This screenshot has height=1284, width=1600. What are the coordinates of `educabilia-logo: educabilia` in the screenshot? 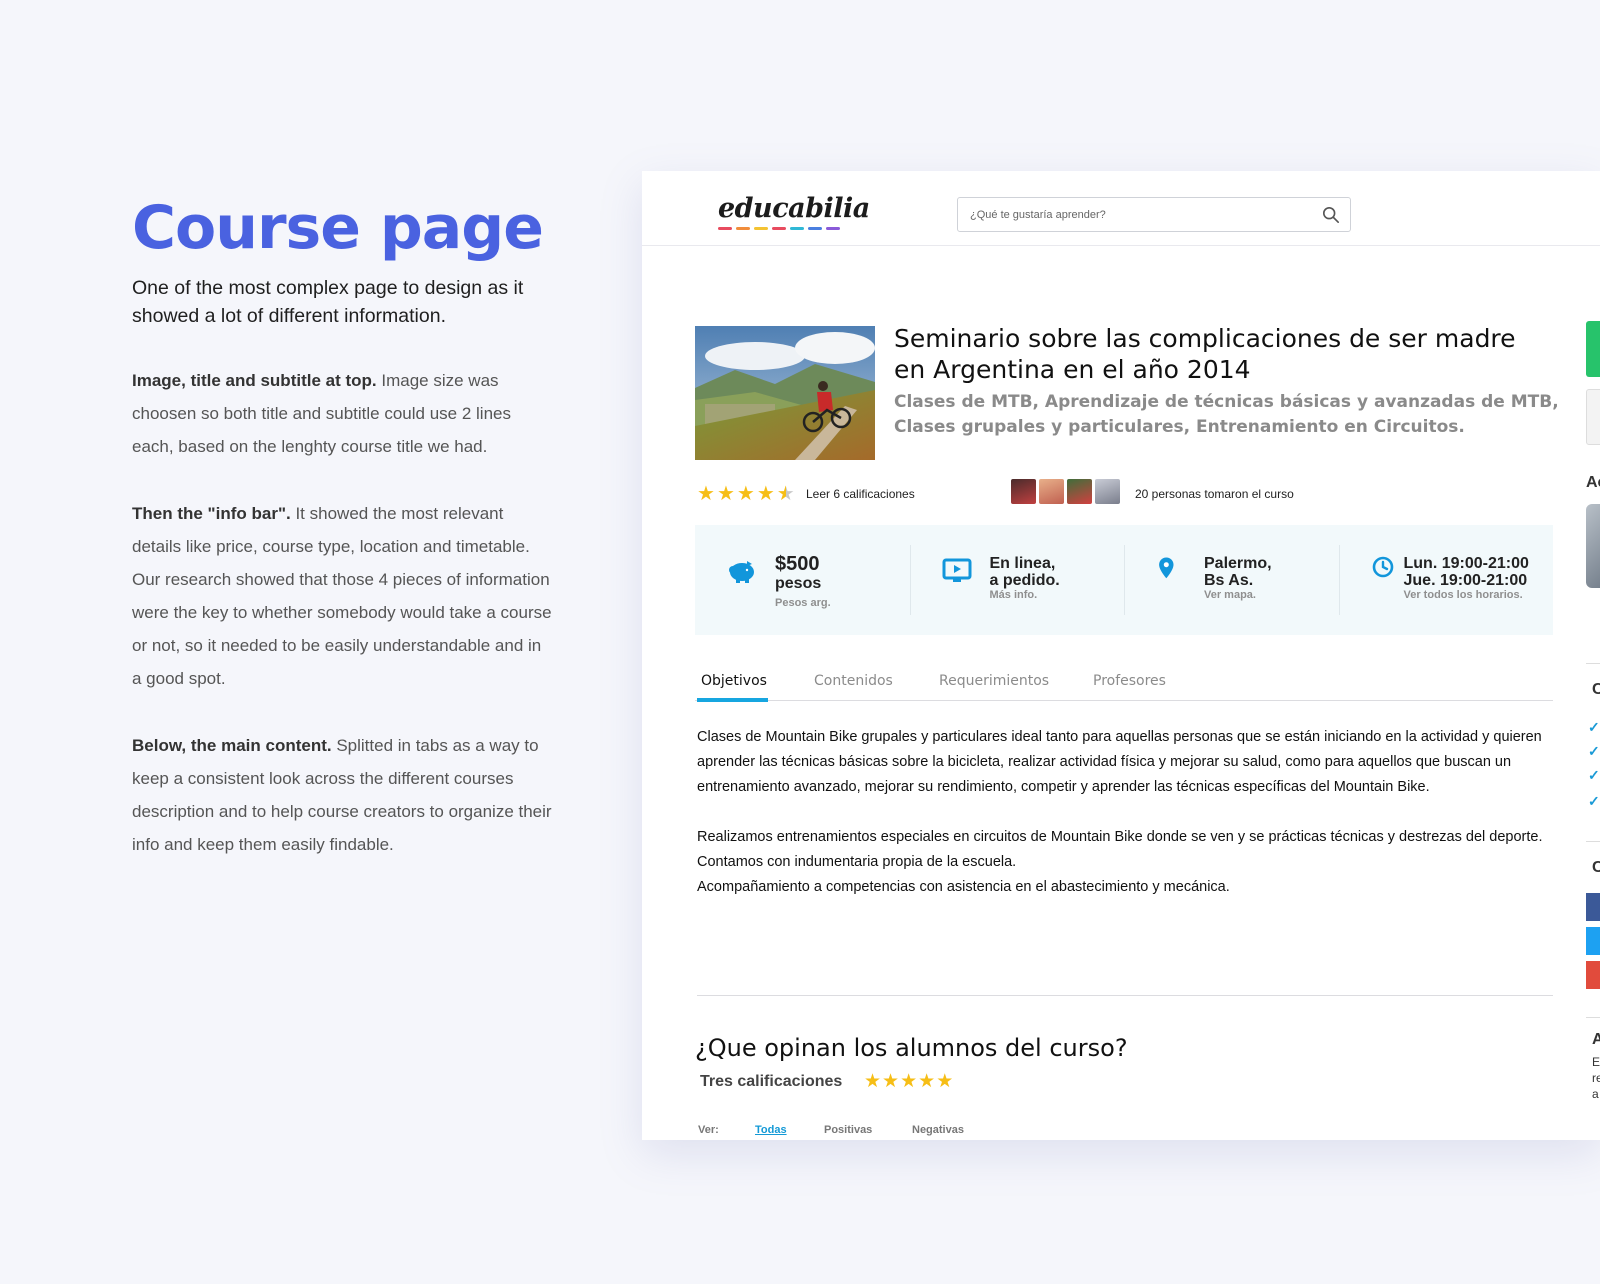 It's located at (794, 208).